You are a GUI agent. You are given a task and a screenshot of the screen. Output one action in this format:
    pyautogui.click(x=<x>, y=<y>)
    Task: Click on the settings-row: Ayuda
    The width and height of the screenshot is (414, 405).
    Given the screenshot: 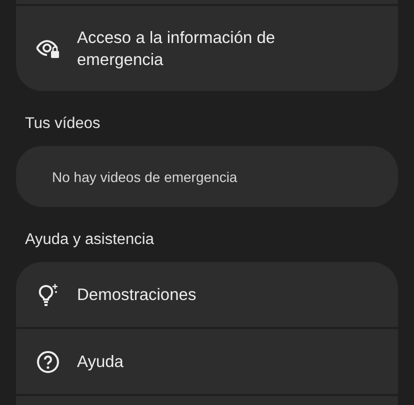 What is the action you would take?
    pyautogui.click(x=207, y=361)
    